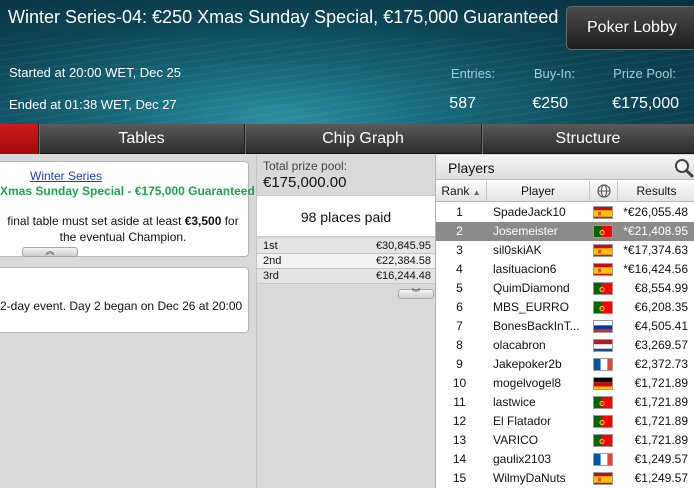  What do you see at coordinates (459, 459) in the screenshot?
I see `player-rank: 14` at bounding box center [459, 459].